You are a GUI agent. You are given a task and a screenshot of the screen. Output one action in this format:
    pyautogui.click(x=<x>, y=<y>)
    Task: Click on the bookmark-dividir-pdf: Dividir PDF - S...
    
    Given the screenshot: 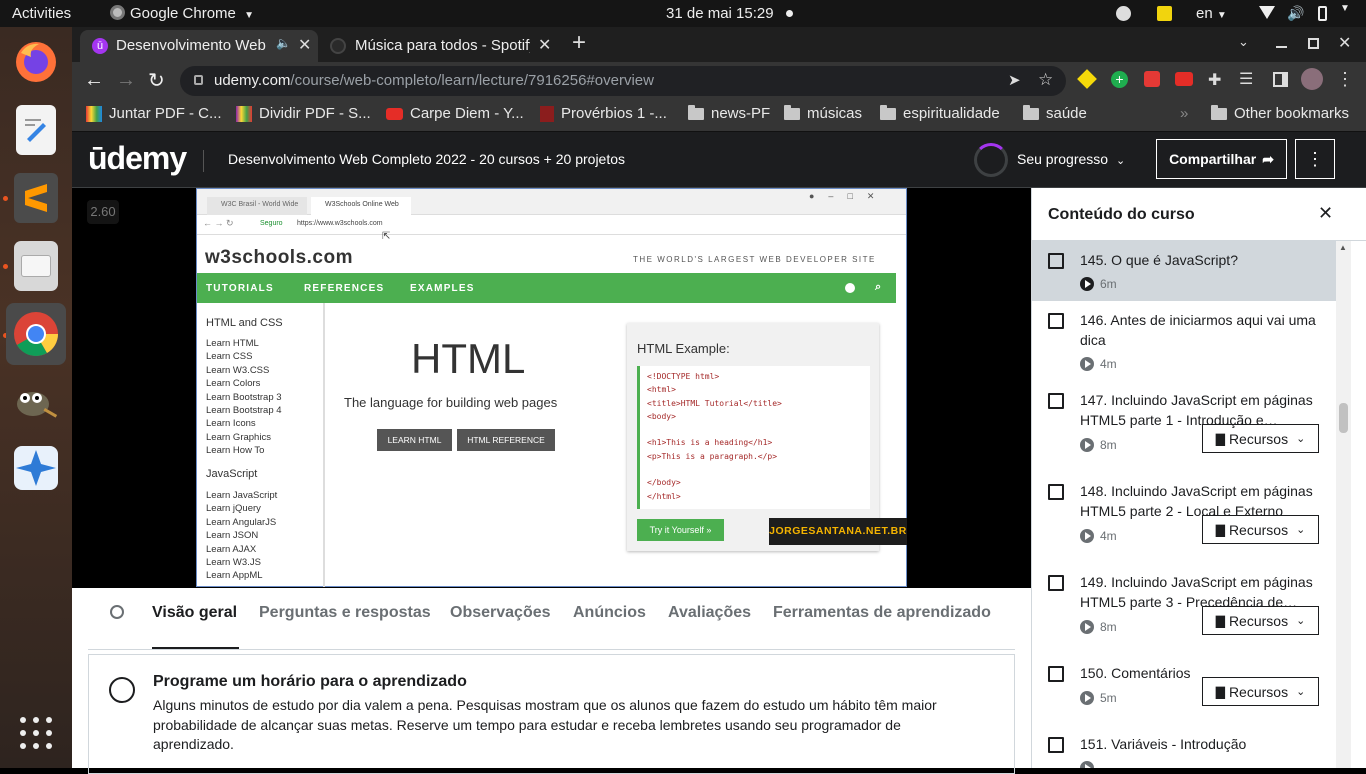 What is the action you would take?
    pyautogui.click(x=303, y=113)
    